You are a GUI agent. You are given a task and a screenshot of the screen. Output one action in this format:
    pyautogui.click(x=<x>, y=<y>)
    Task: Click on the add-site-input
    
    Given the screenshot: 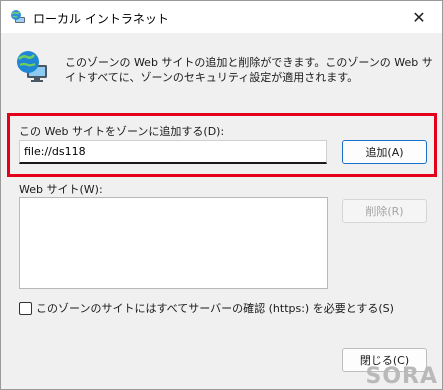 What is the action you would take?
    pyautogui.click(x=173, y=152)
    